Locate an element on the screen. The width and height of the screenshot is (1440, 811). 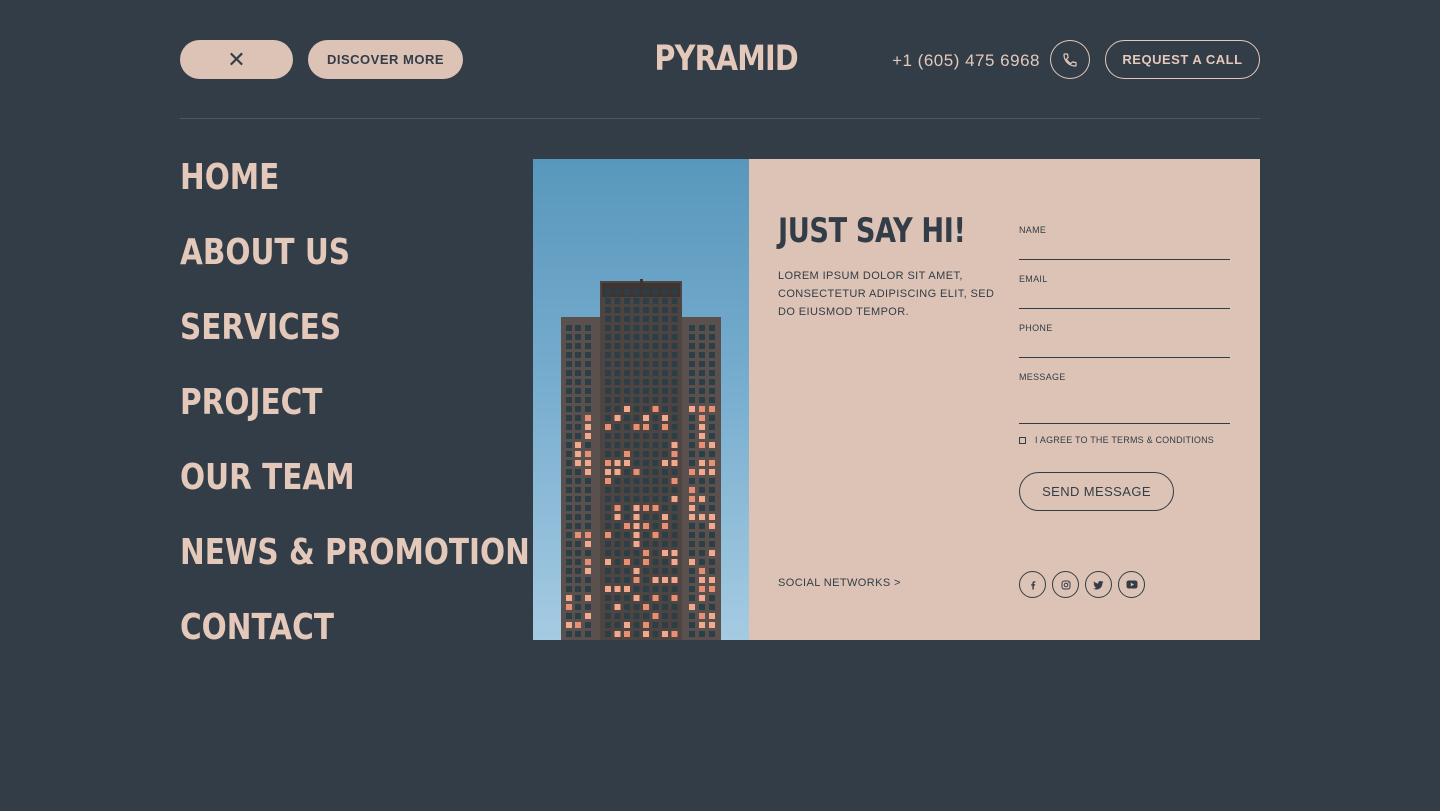
close-menu-button: ✕ is located at coordinates (236, 59).